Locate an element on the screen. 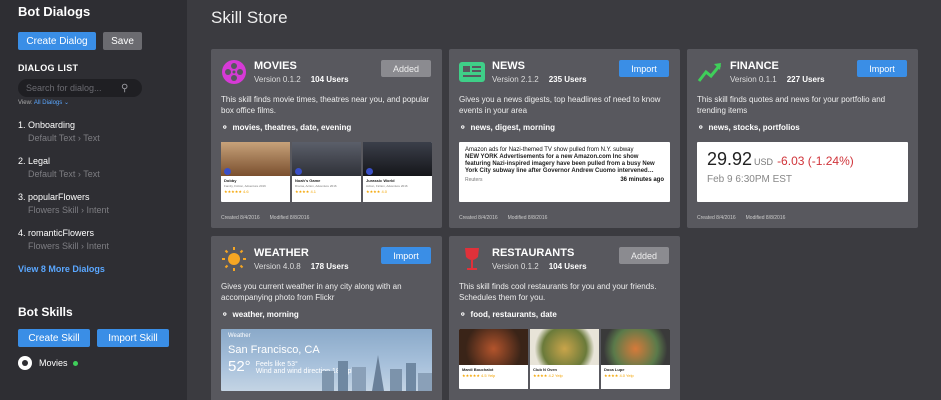  view-filter: View: All Dialogs ⌄ is located at coordinates (93, 102).